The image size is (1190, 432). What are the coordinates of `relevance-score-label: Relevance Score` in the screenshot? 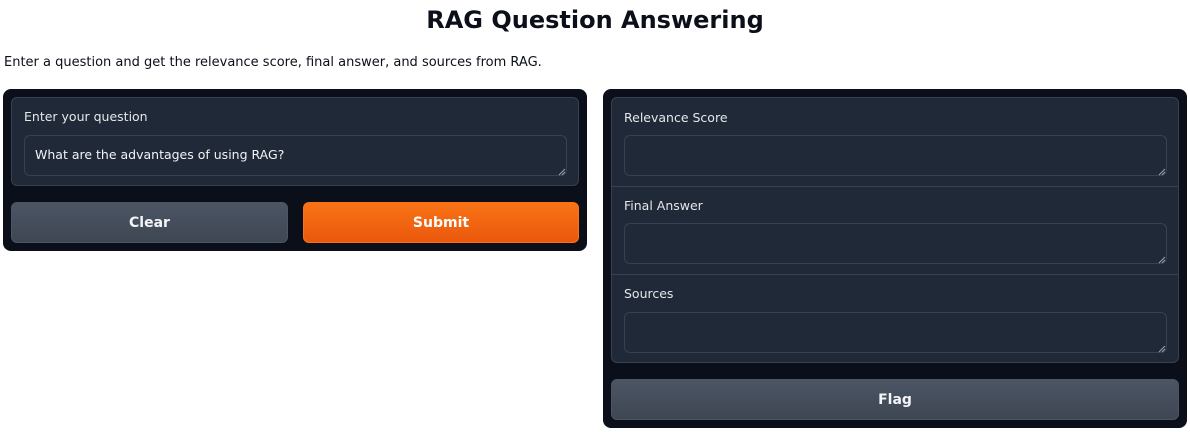 It's located at (676, 117).